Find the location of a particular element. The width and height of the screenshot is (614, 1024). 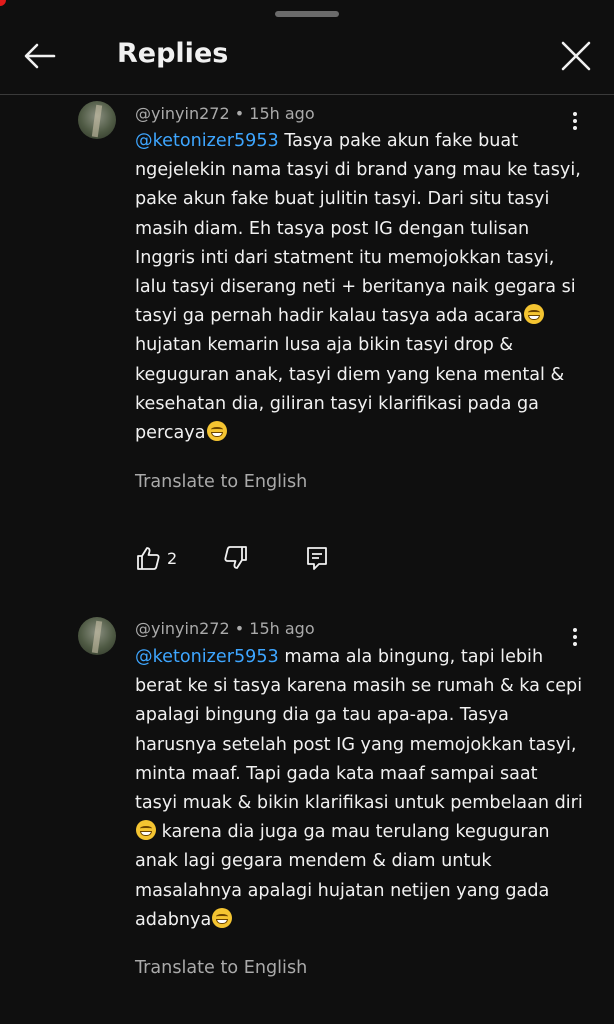

back-button is located at coordinates (40, 56).